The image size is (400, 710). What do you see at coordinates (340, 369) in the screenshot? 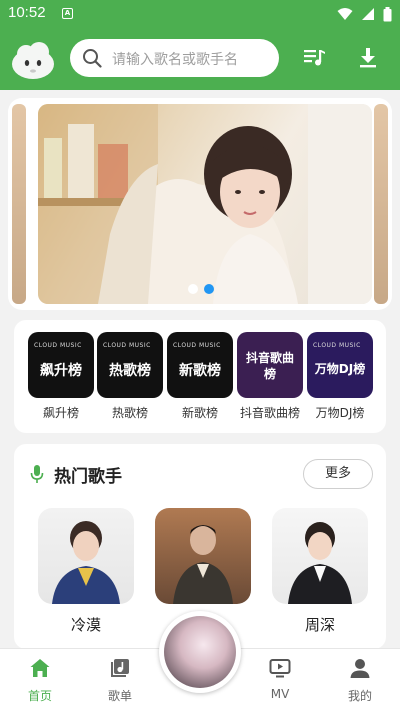
I see `chart-tile-title: 万物DJ榜` at bounding box center [340, 369].